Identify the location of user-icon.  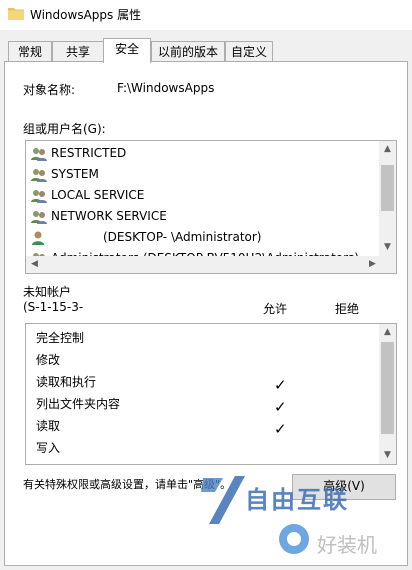
(38, 238).